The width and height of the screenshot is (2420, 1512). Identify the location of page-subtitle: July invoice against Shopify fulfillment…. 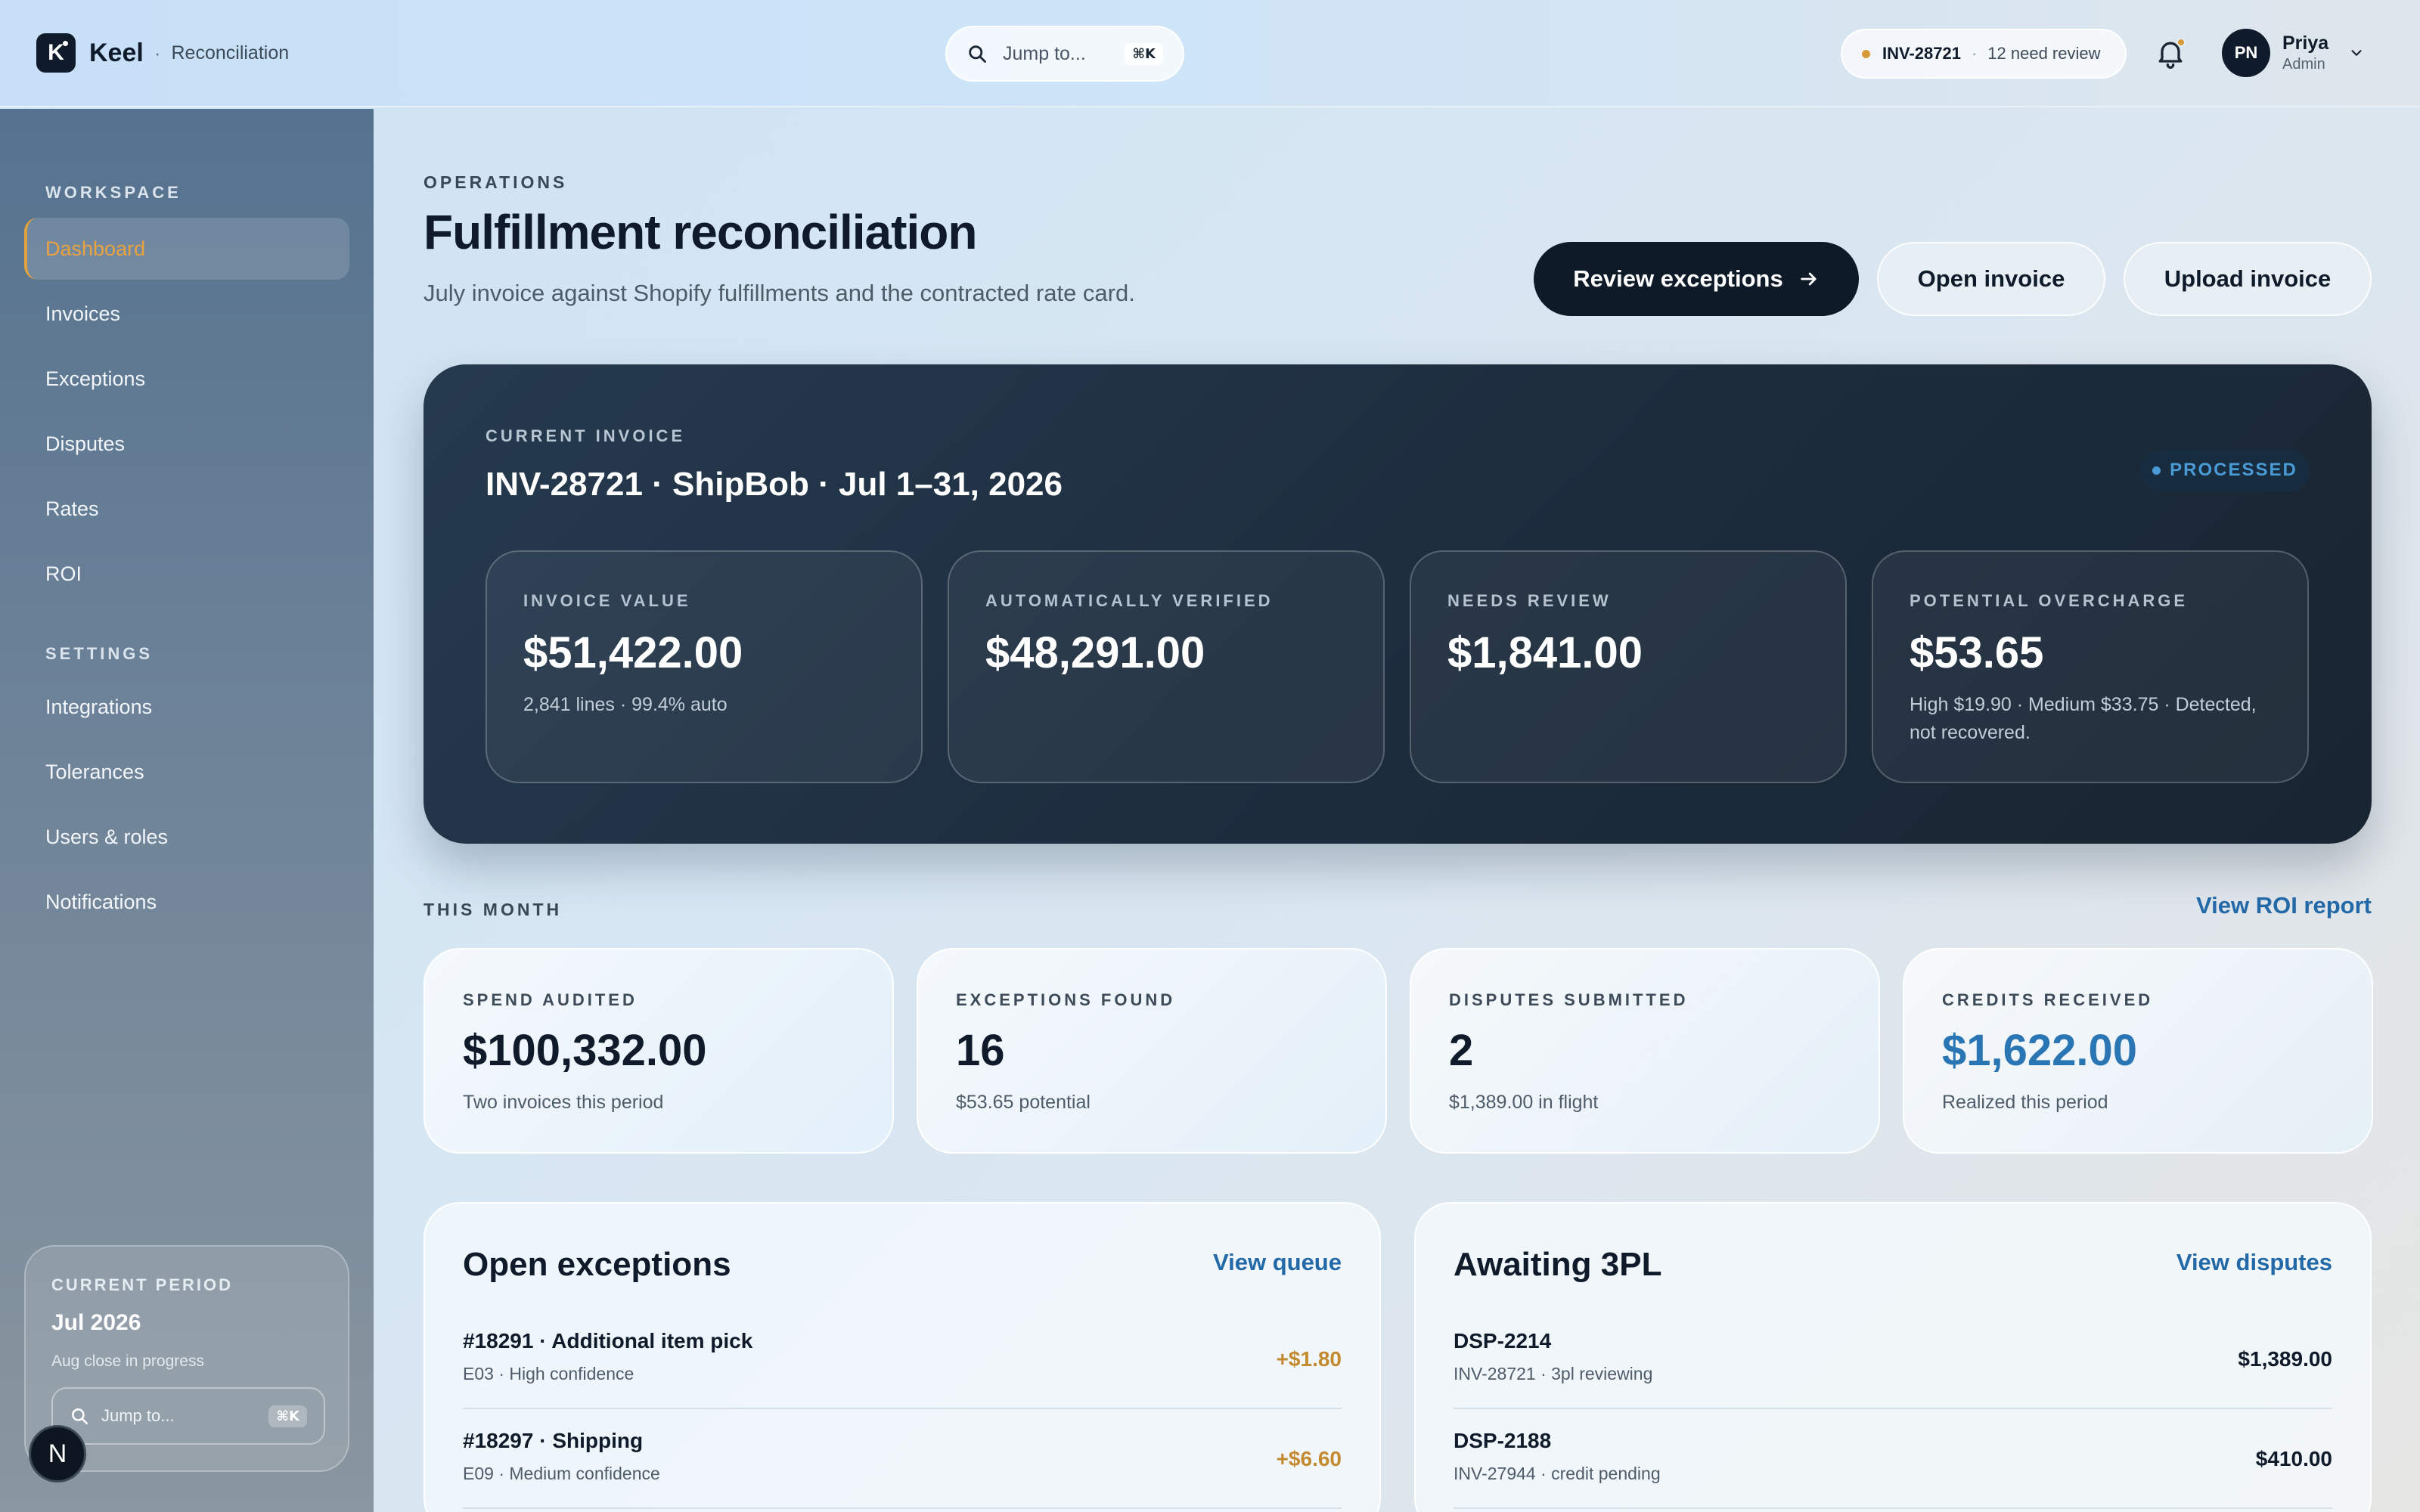
(780, 293).